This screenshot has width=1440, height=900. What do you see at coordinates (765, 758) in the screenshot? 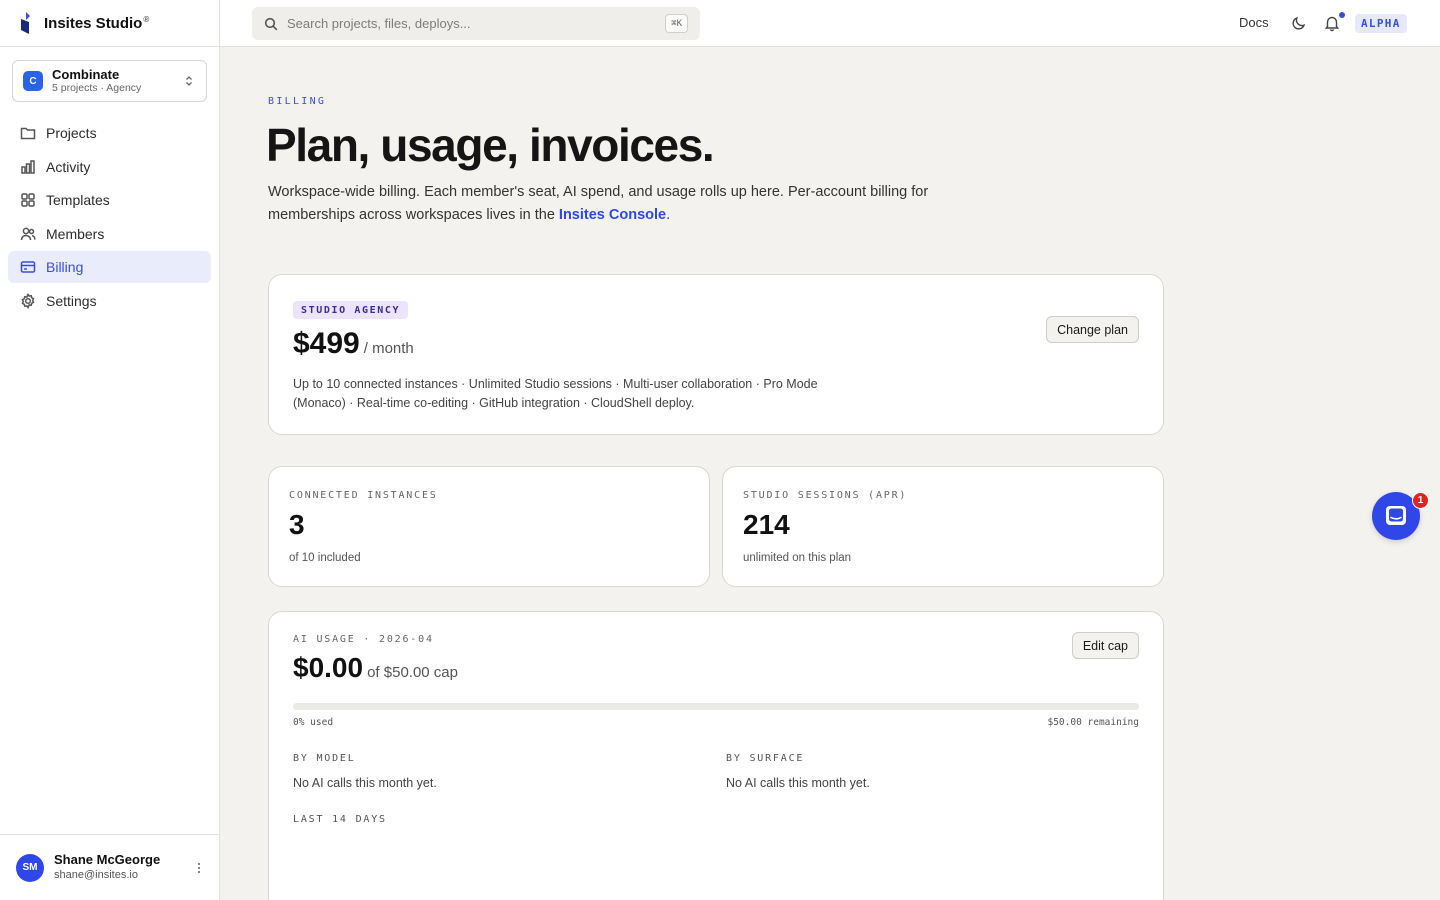
I see `by-surface-label: BY SURFACE` at bounding box center [765, 758].